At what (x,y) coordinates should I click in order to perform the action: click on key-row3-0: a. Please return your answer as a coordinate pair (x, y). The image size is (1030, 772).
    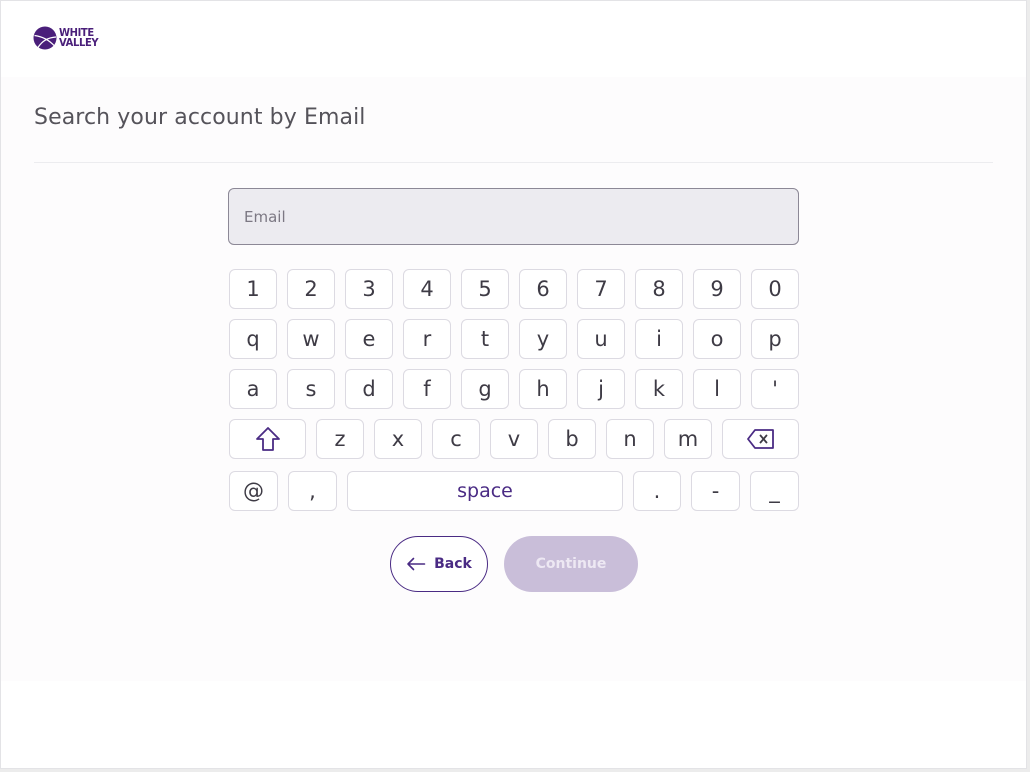
    Looking at the image, I should click on (253, 389).